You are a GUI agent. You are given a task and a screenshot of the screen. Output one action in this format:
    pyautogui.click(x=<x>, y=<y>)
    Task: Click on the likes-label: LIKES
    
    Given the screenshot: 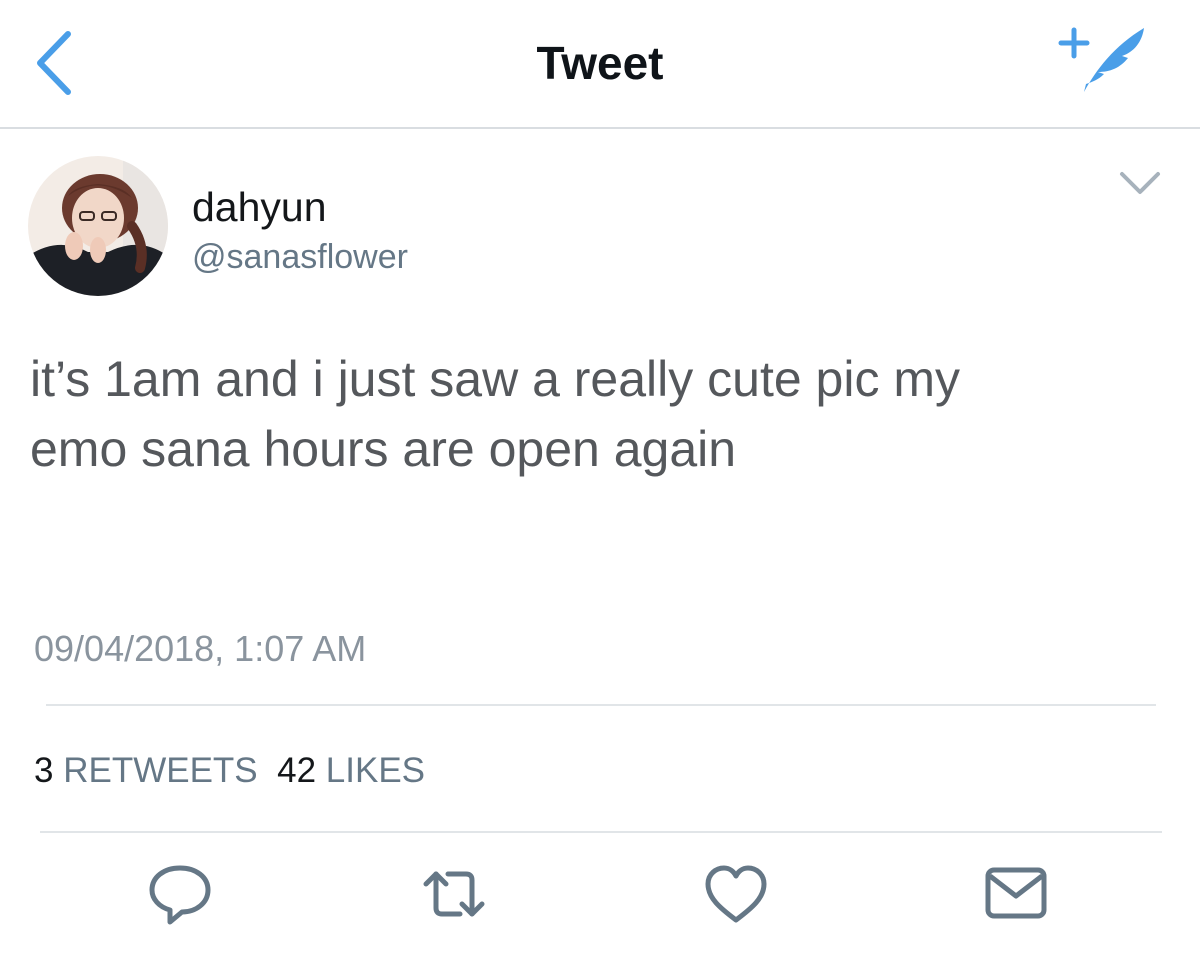 What is the action you would take?
    pyautogui.click(x=375, y=770)
    